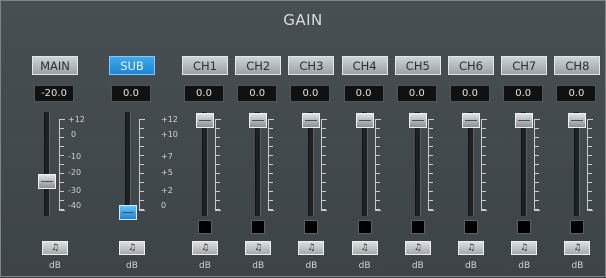  What do you see at coordinates (54, 93) in the screenshot?
I see `main-gain-value: -20.0` at bounding box center [54, 93].